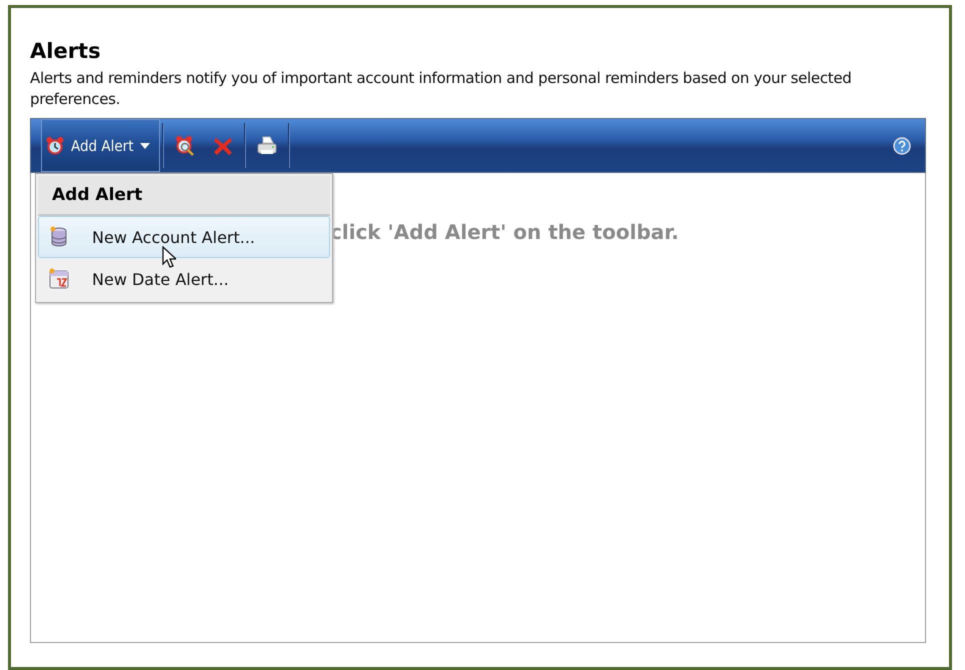 The width and height of the screenshot is (965, 670). I want to click on calendar-icon, so click(59, 279).